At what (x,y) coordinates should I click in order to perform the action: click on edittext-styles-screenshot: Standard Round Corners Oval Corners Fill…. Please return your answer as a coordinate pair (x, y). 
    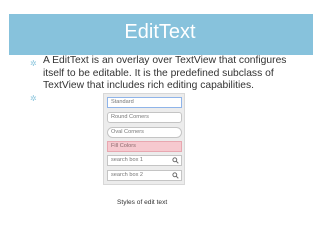
    Looking at the image, I should click on (144, 139).